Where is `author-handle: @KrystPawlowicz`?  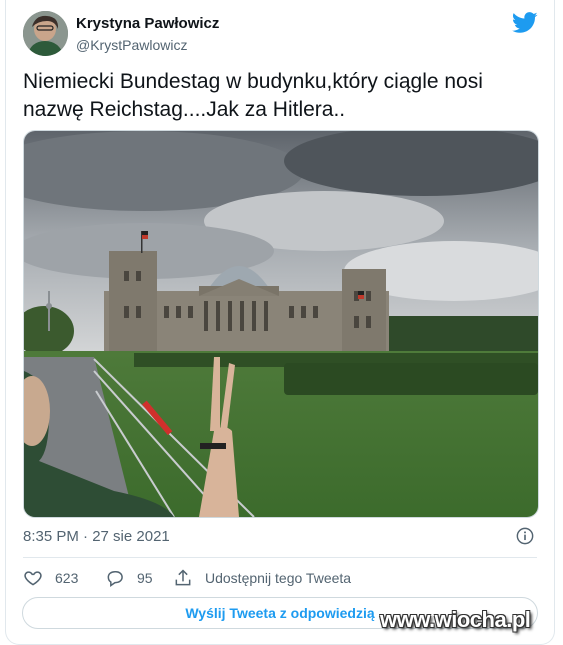
author-handle: @KrystPawlowicz is located at coordinates (131, 45).